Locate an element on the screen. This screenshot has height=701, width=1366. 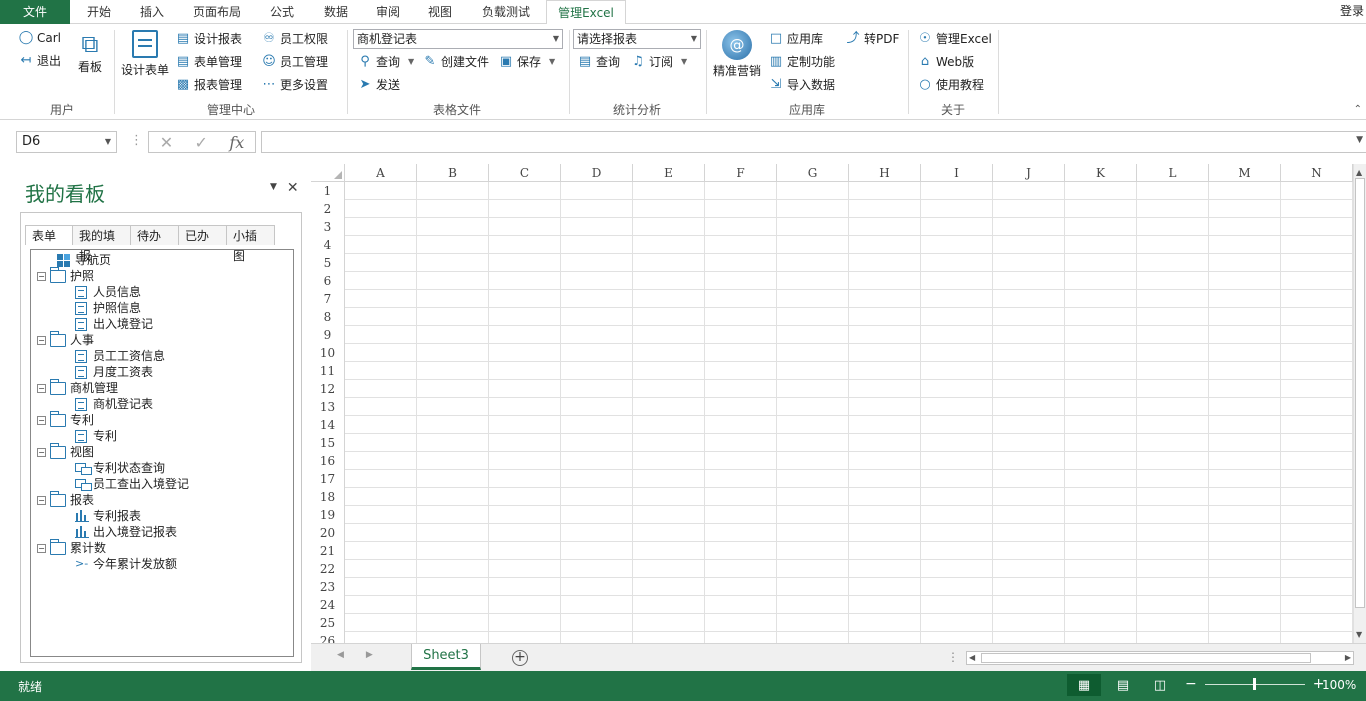
next-sheet-icon: ▶ is located at coordinates (369, 655).